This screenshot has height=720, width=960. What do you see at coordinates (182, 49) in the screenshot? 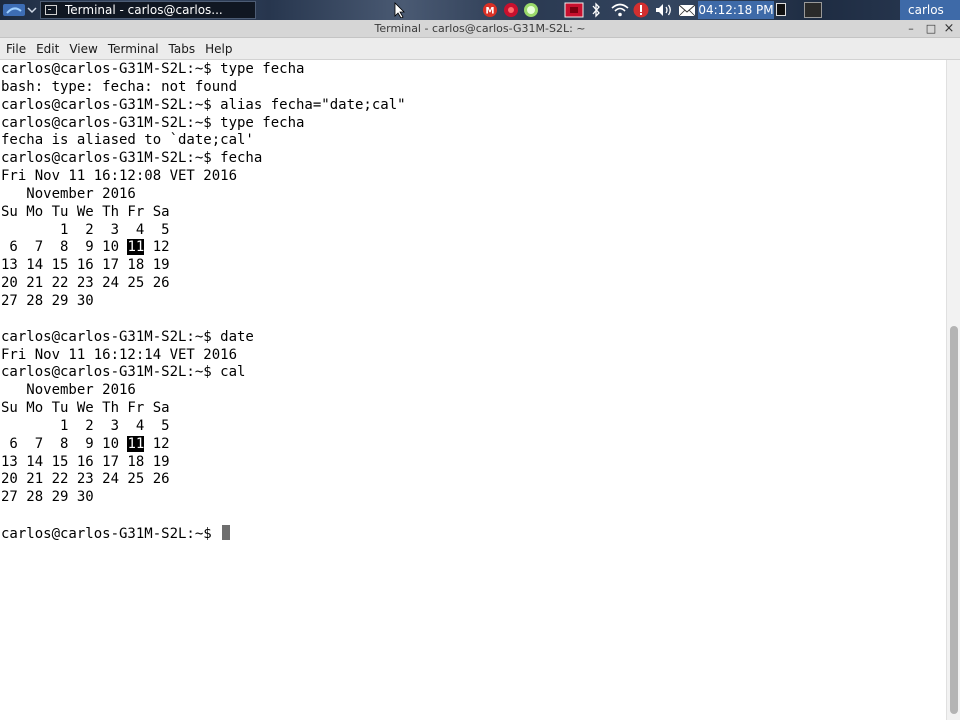
I see `menu-tabs: Tabs` at bounding box center [182, 49].